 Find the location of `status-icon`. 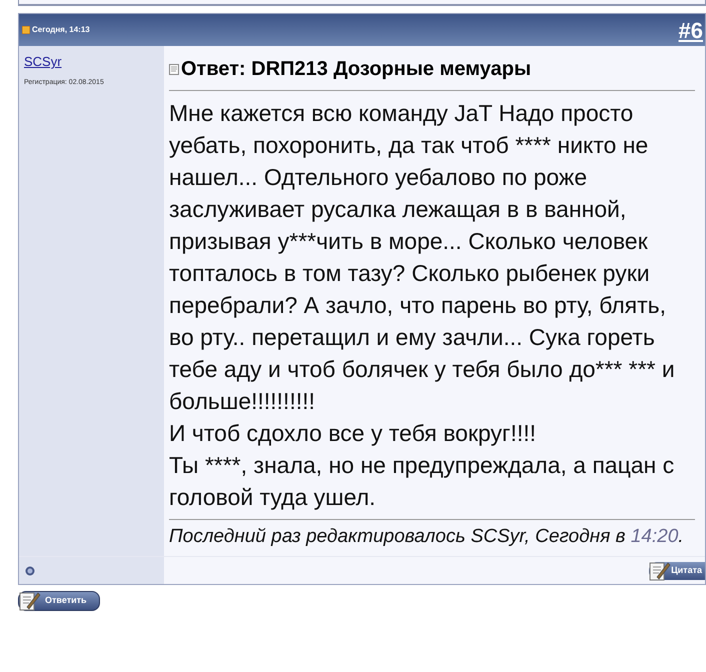

status-icon is located at coordinates (30, 571).